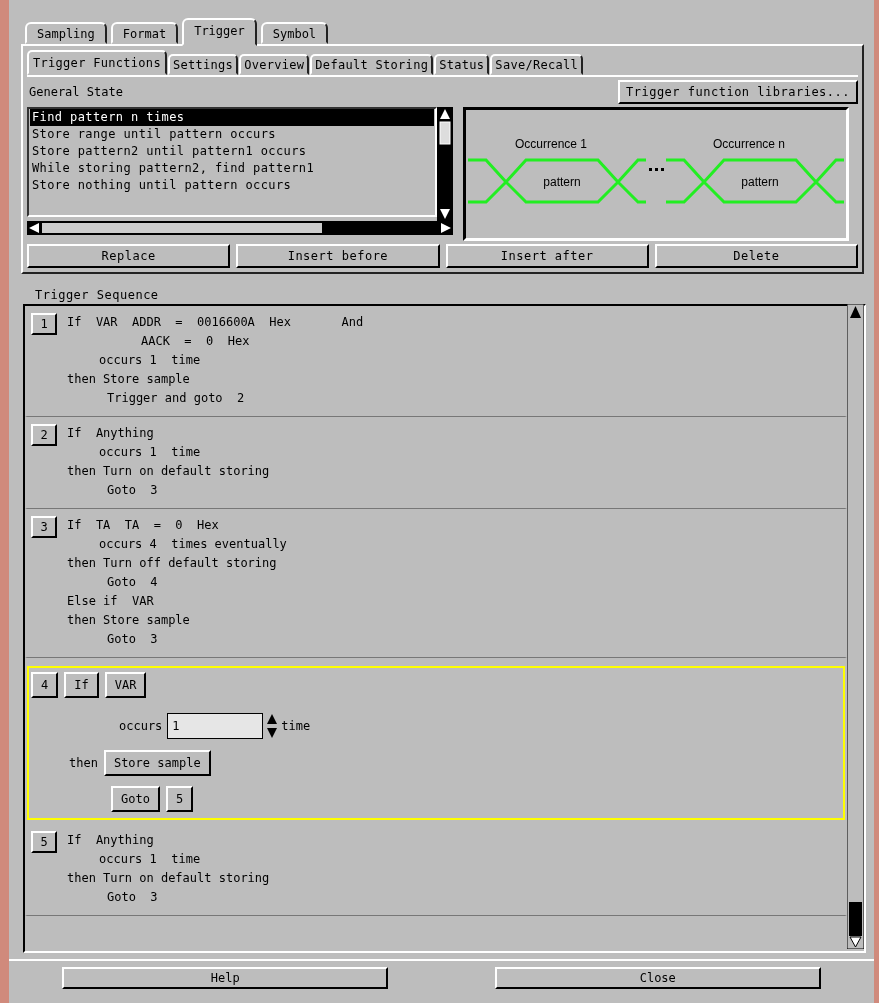 The image size is (879, 1003). What do you see at coordinates (219, 32) in the screenshot?
I see `tab: Trigger` at bounding box center [219, 32].